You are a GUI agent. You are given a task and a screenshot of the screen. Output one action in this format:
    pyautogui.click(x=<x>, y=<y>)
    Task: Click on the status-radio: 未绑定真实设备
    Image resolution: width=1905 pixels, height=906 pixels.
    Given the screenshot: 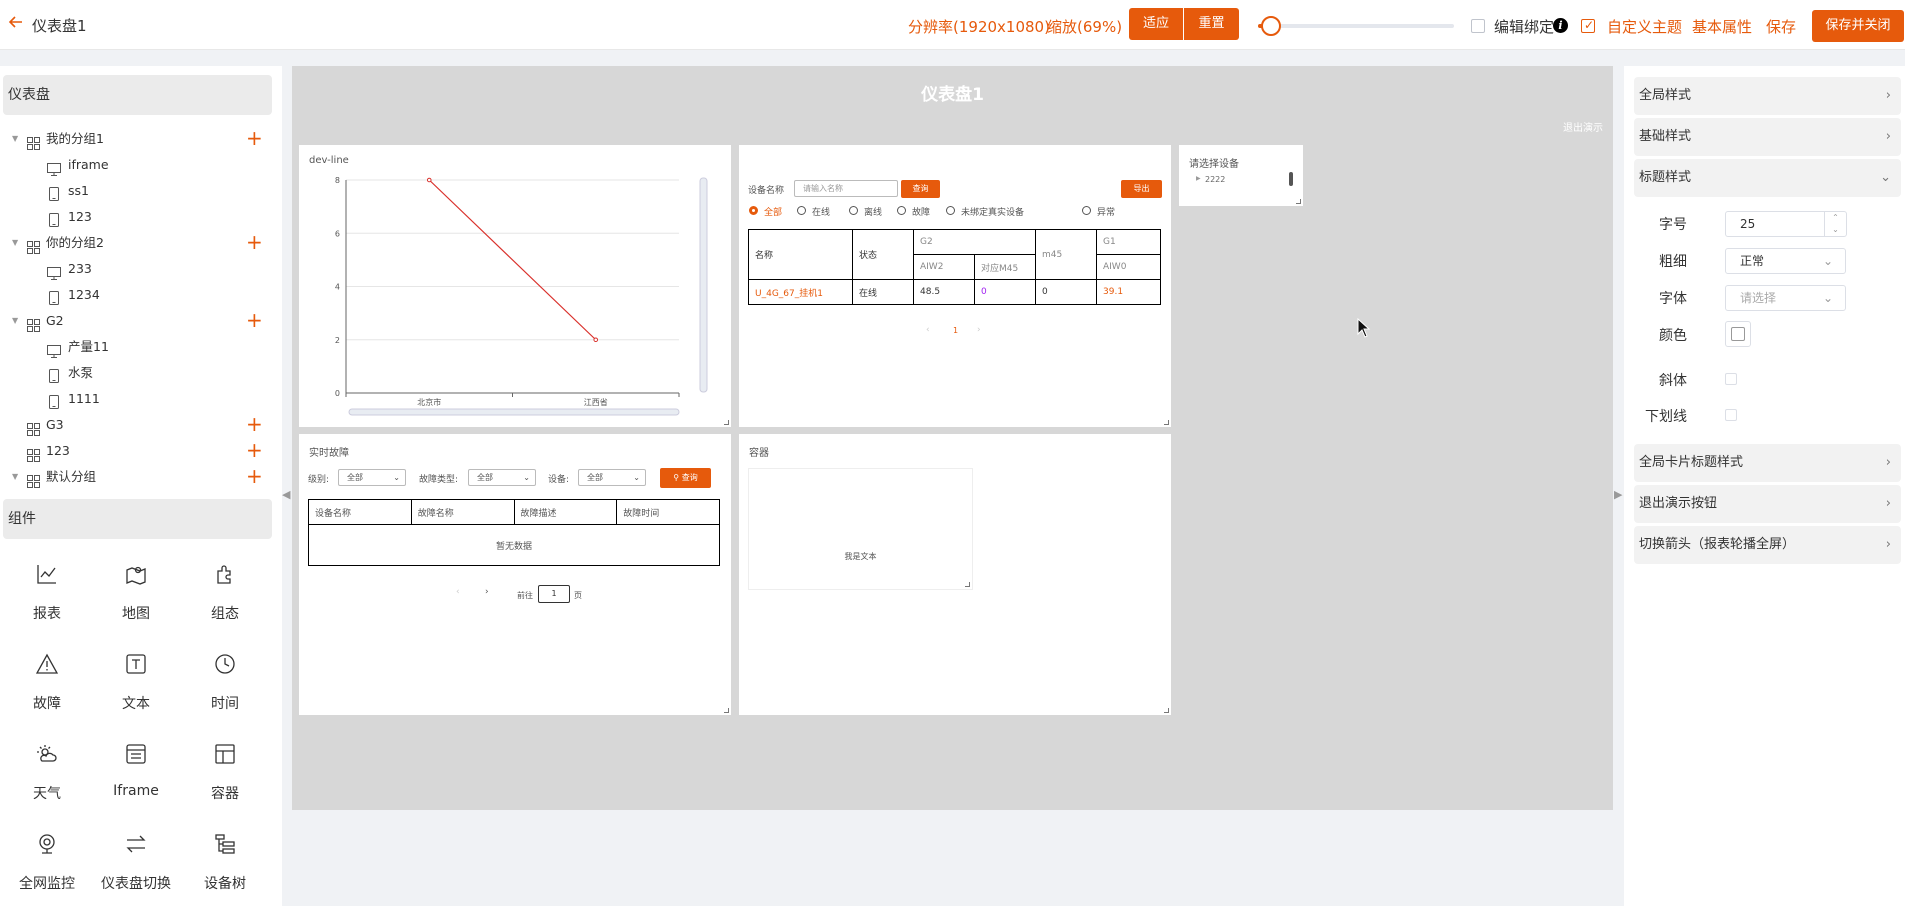 What is the action you would take?
    pyautogui.click(x=985, y=211)
    